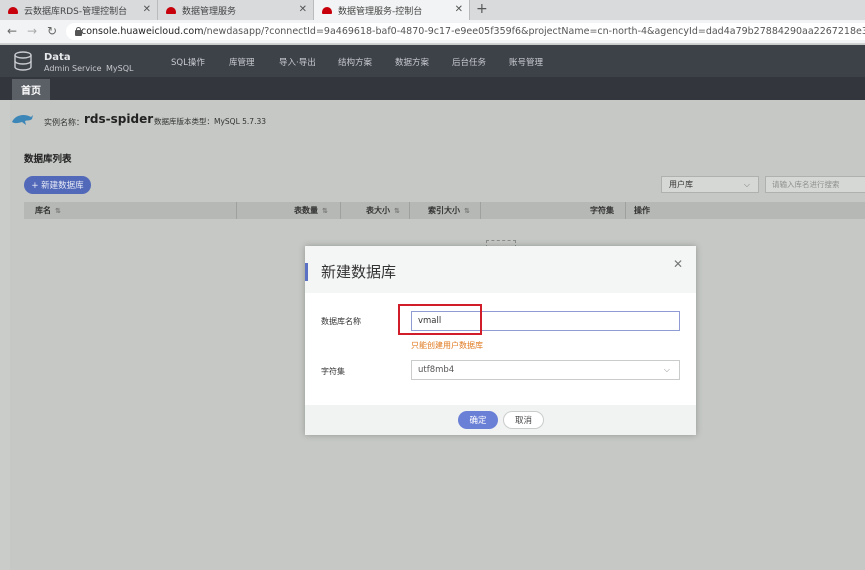 The height and width of the screenshot is (570, 865). I want to click on reload-icon: ↻, so click(52, 31).